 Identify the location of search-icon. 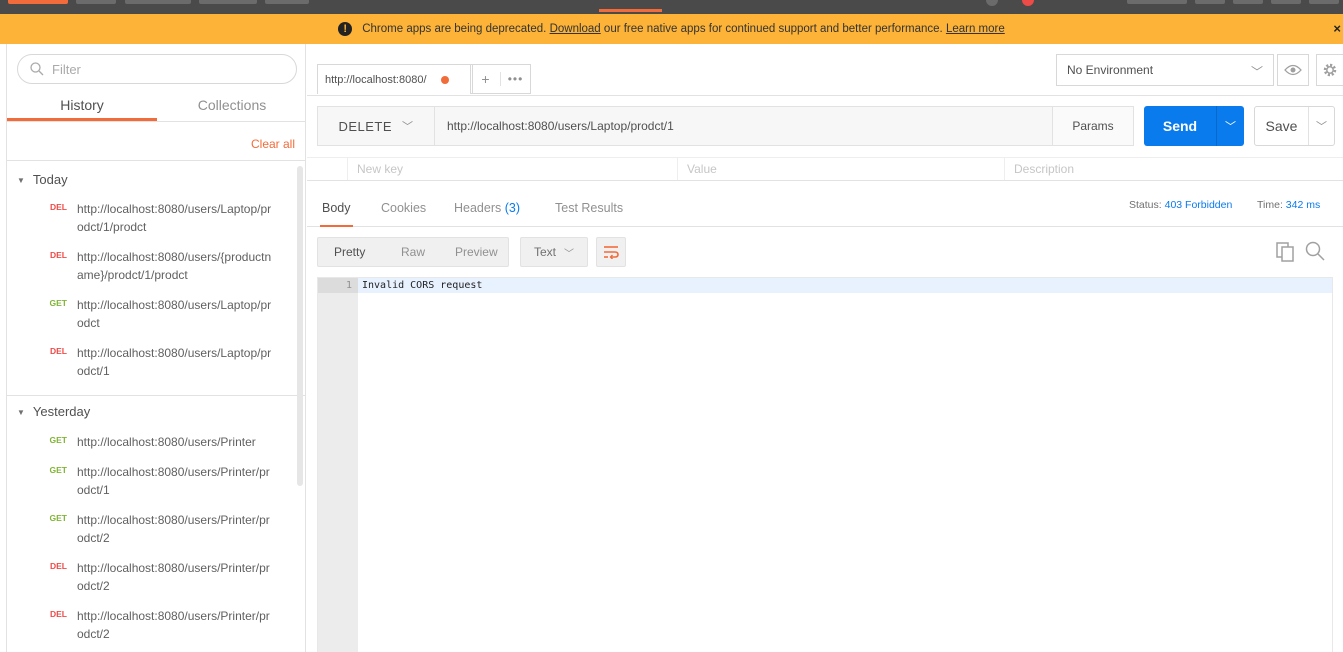
(1315, 251).